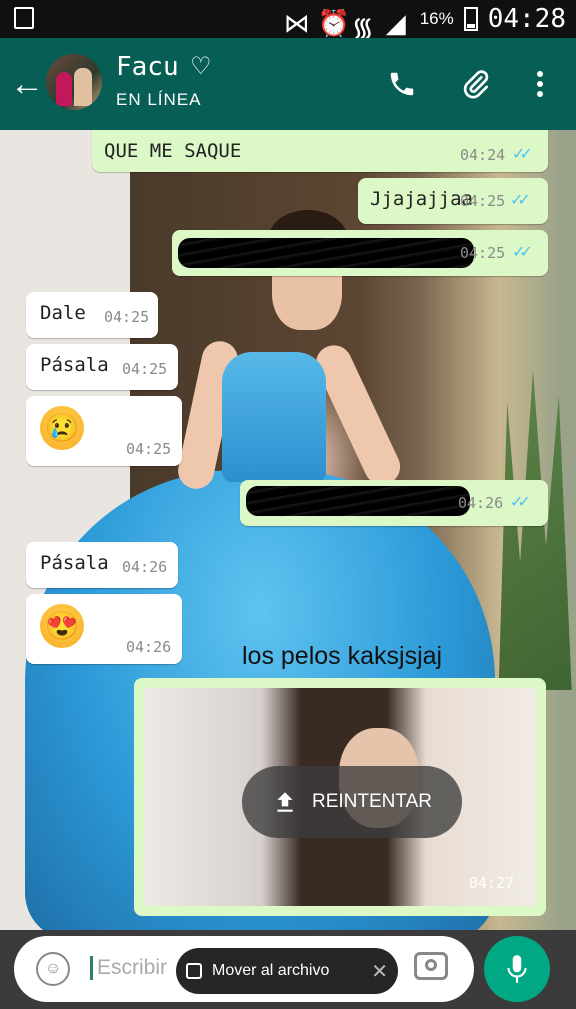  I want to click on paperclip-icon, so click(476, 84).